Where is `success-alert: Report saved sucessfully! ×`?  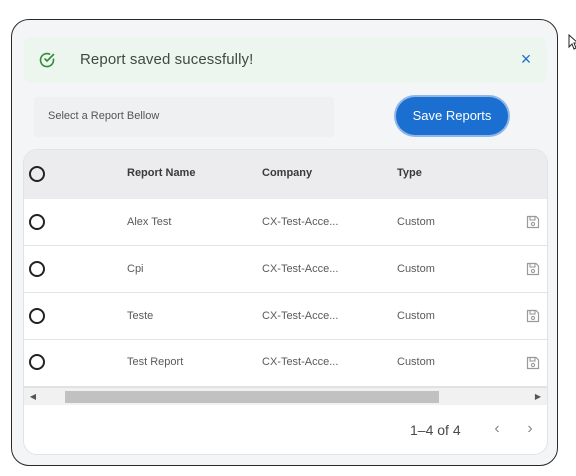
success-alert: Report saved sucessfully! × is located at coordinates (285, 60).